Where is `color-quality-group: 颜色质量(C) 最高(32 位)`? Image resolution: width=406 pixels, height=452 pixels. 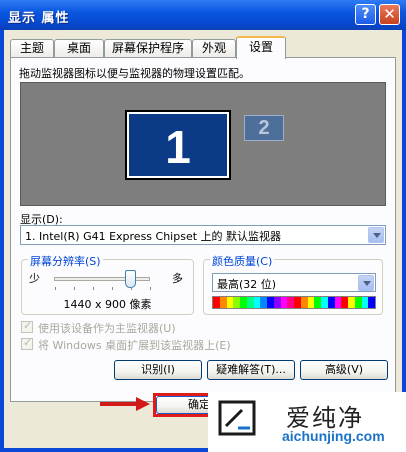 color-quality-group: 颜色质量(C) 最高(32 位) is located at coordinates (293, 284).